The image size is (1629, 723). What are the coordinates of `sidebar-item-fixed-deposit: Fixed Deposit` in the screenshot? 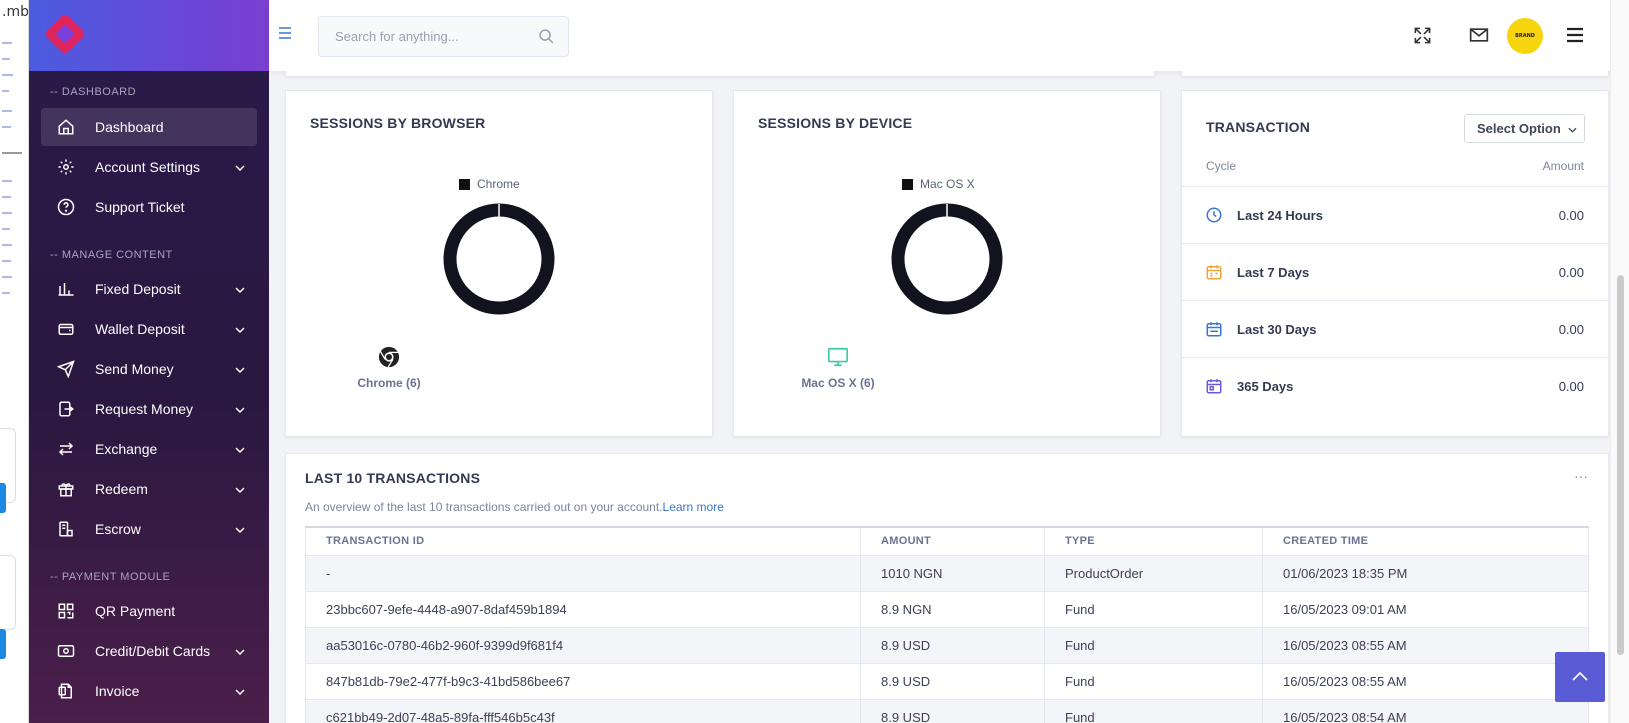 It's located at (149, 289).